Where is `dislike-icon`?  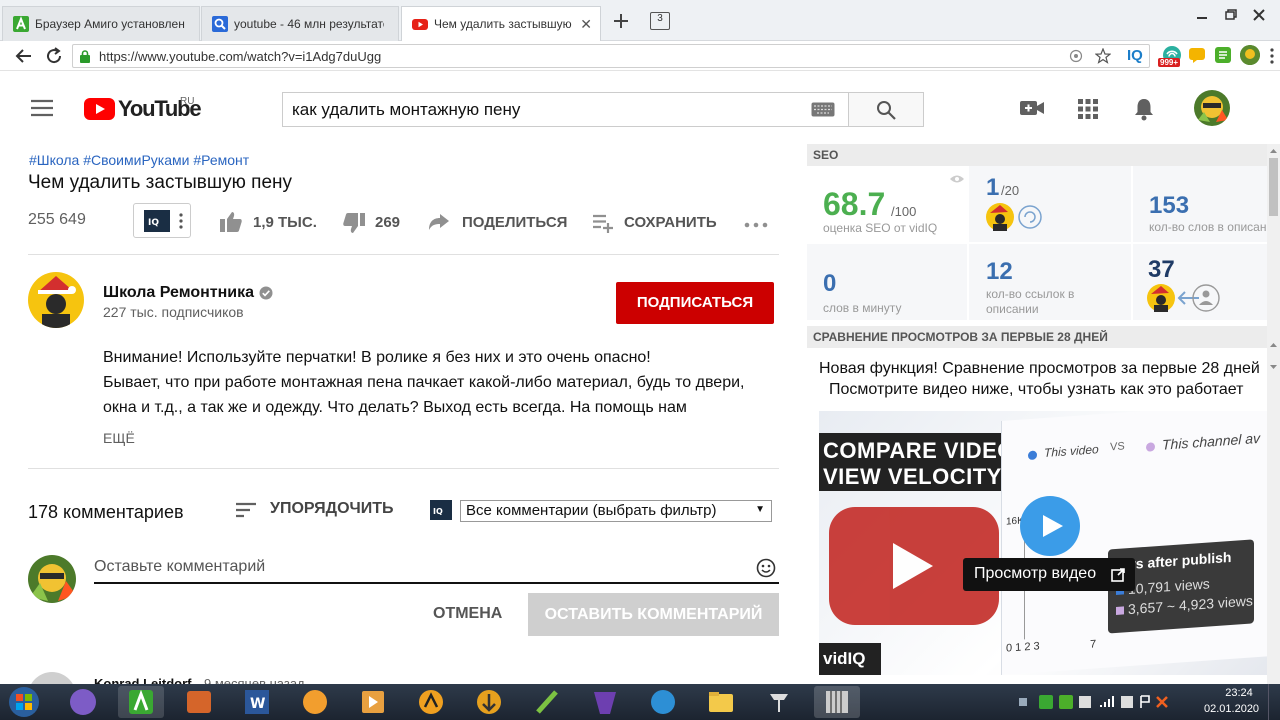 dislike-icon is located at coordinates (354, 223).